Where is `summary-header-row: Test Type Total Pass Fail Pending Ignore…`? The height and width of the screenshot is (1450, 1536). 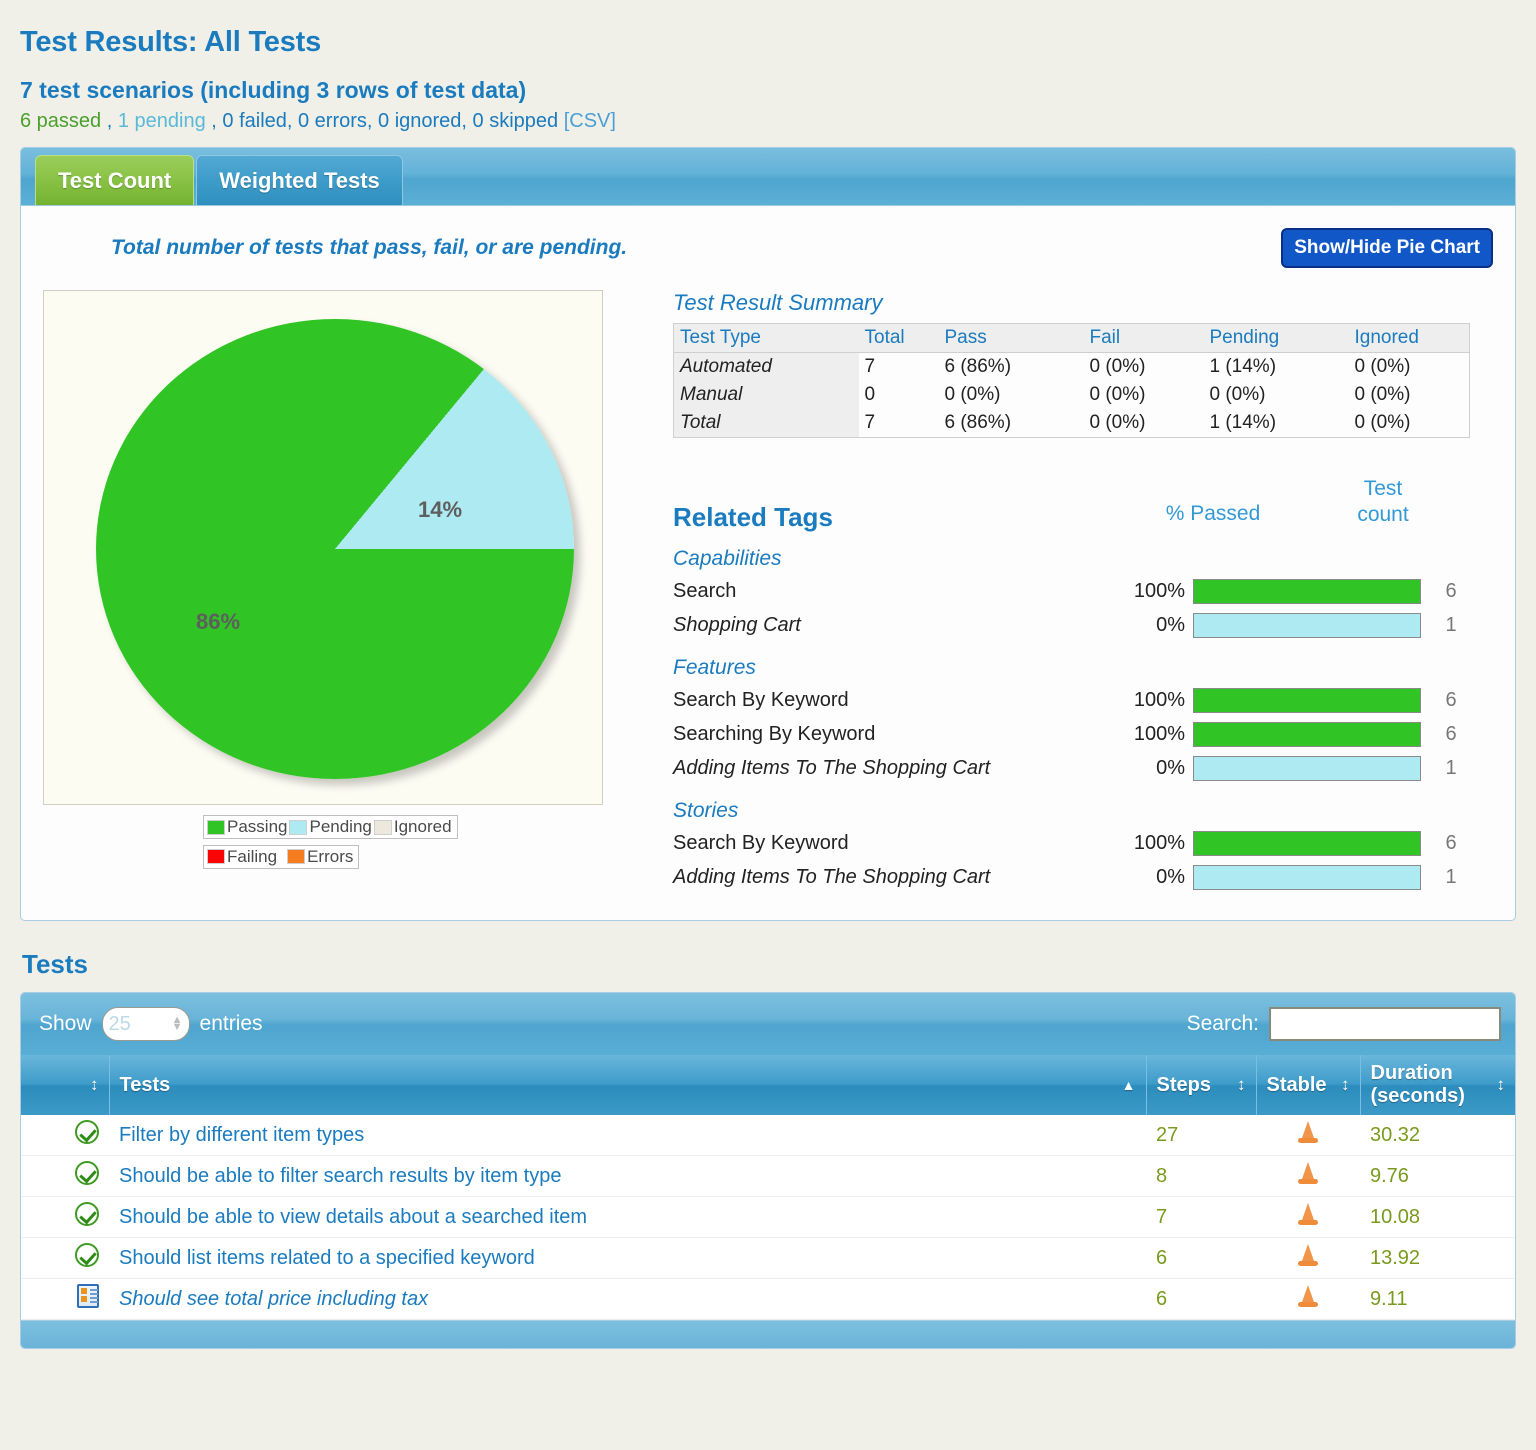
summary-header-row: Test Type Total Pass Fail Pending Ignore… is located at coordinates (1071, 338).